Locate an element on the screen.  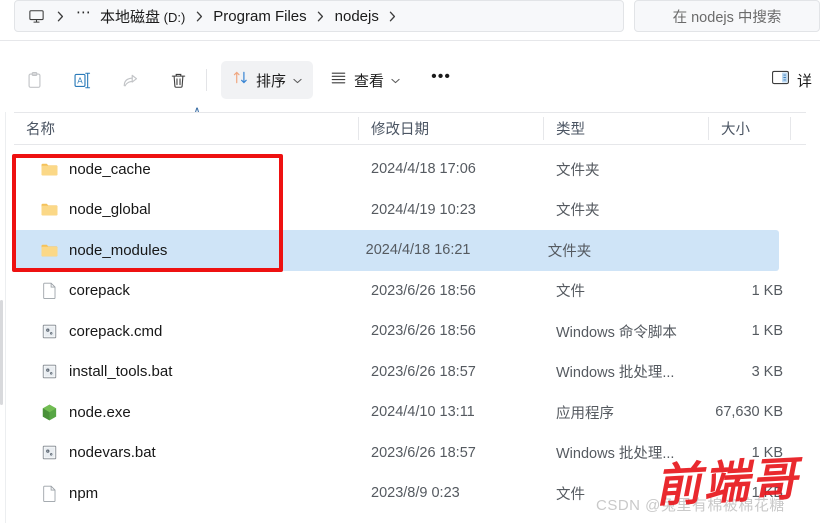
breadcrumb-item-drive-letter: (D:) is located at coordinates (173, 17).